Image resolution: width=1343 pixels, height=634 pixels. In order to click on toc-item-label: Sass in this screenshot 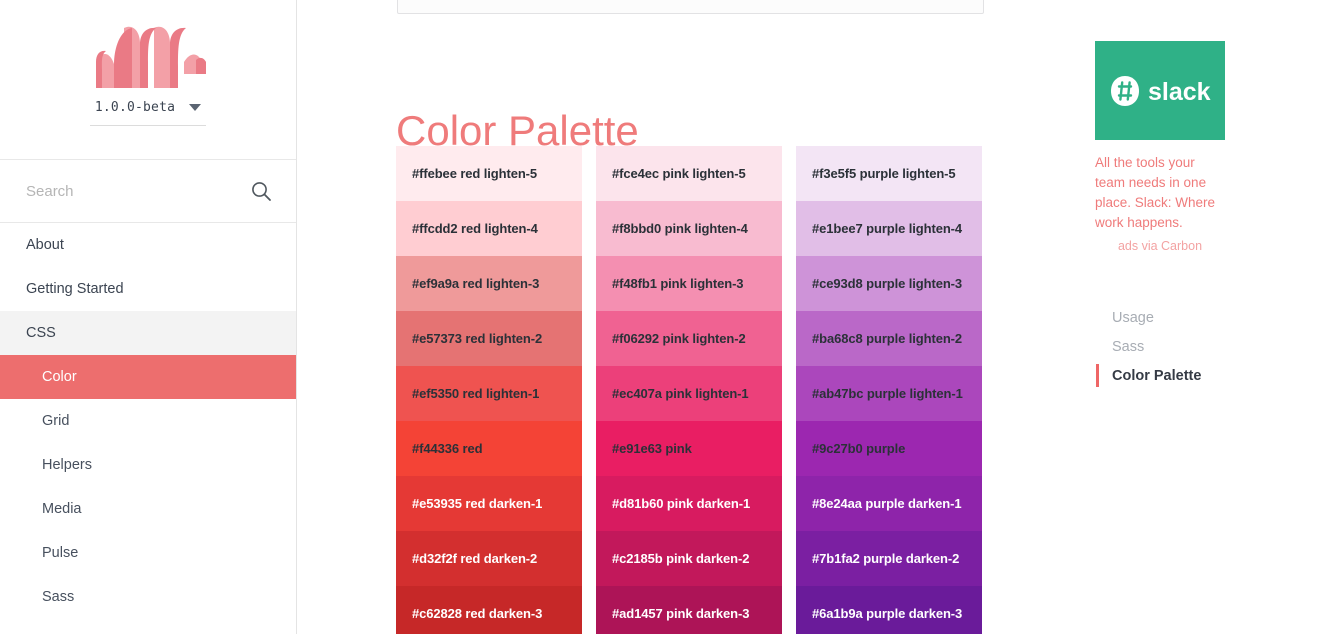, I will do `click(1128, 346)`.